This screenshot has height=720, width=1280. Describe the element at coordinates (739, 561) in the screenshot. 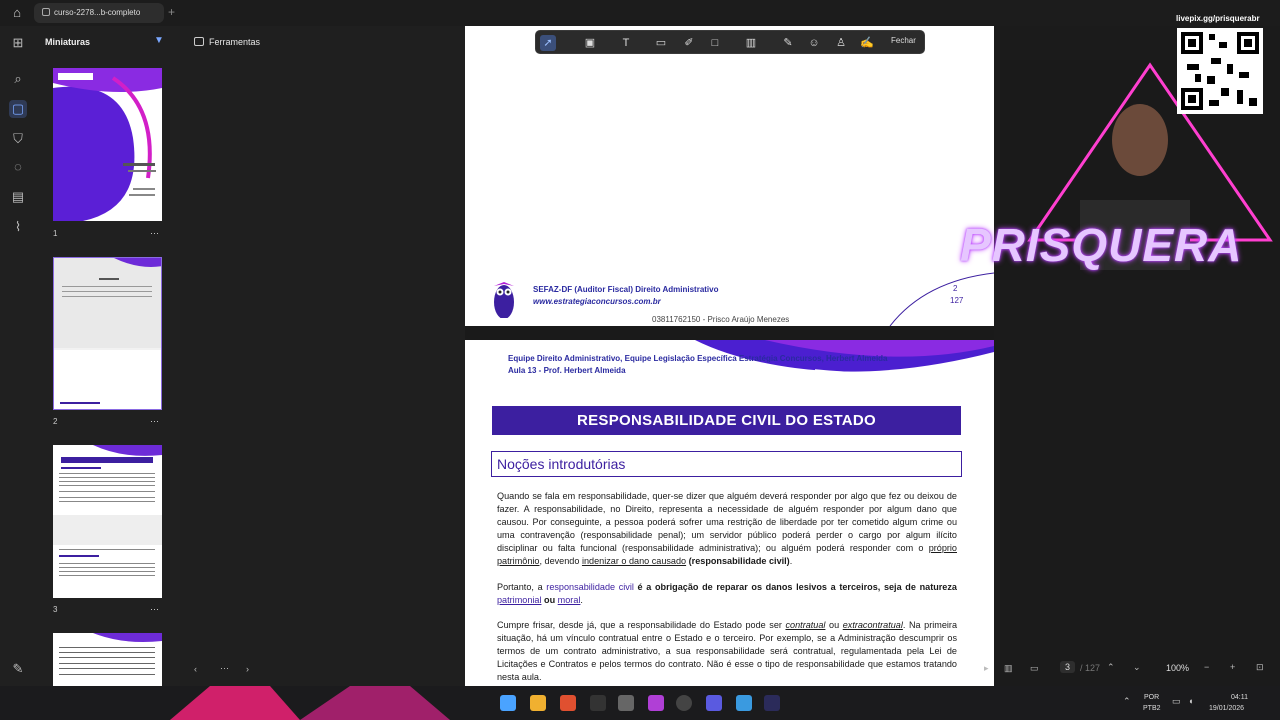

I see `bold-text: (responsabilidade civil)` at that location.